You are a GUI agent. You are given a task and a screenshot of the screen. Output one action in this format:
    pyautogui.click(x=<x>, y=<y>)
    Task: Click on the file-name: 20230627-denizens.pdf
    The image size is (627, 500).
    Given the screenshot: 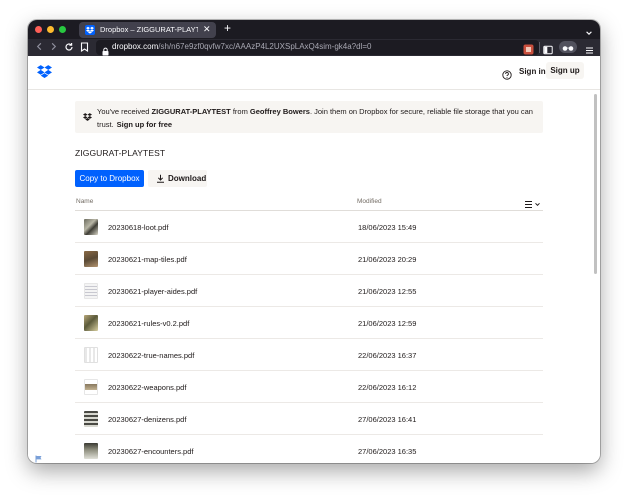 What is the action you would take?
    pyautogui.click(x=147, y=419)
    